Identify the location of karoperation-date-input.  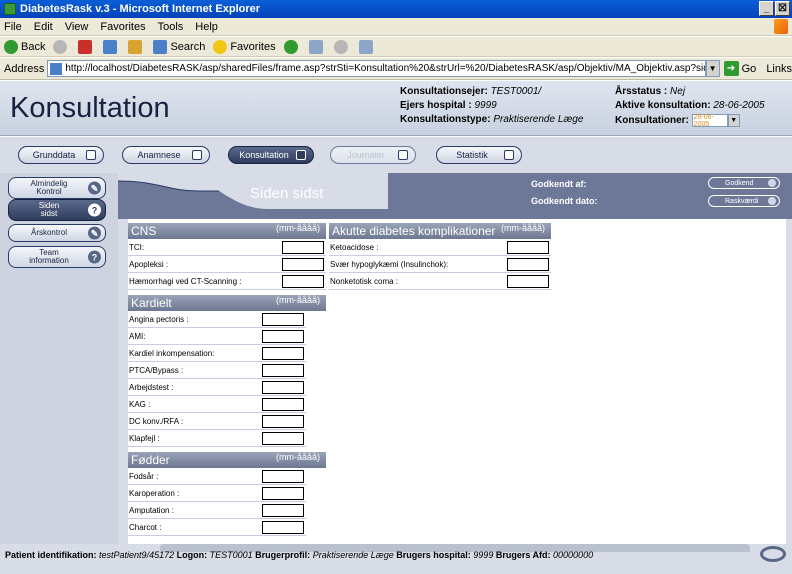
(283, 493).